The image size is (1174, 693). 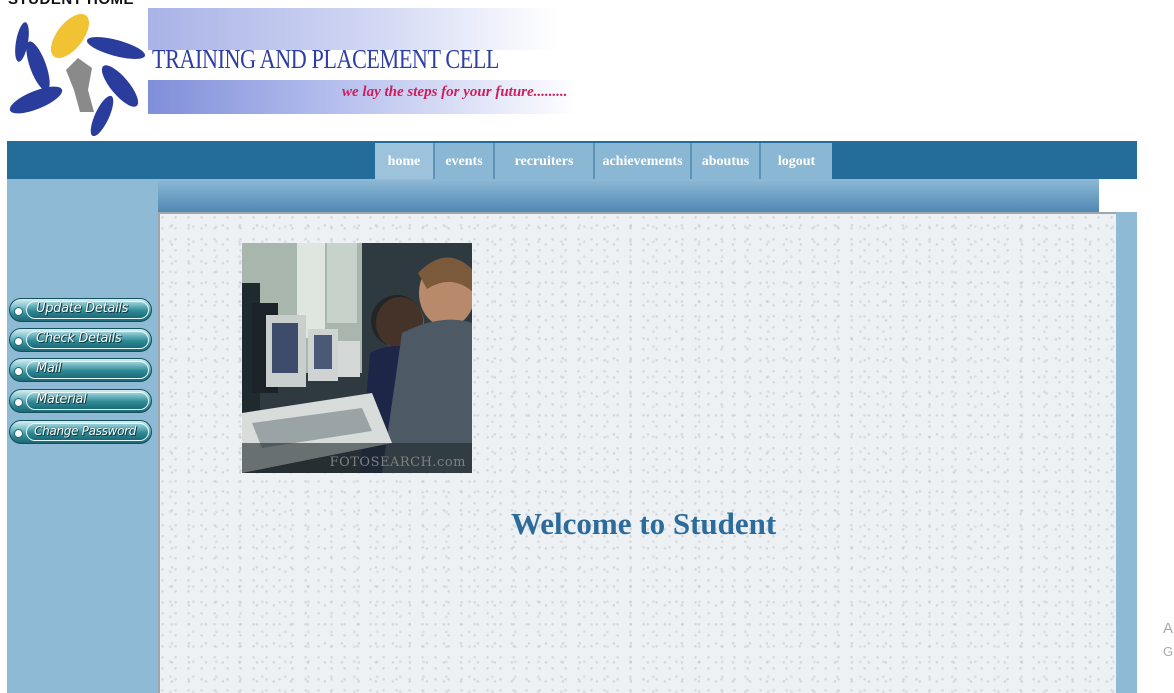 I want to click on change-password-button: Change Password, so click(x=80, y=432).